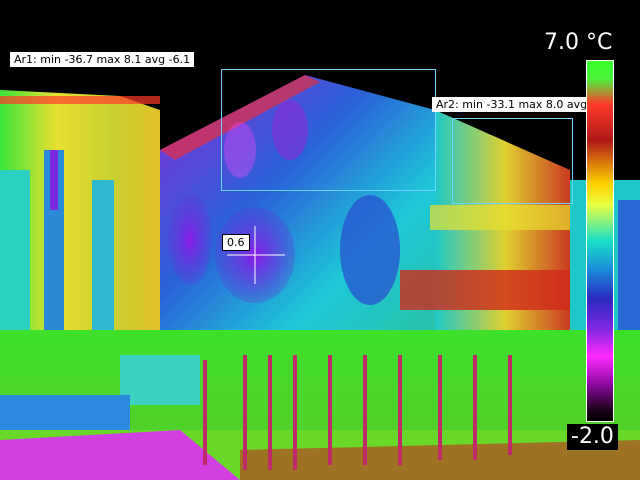 The height and width of the screenshot is (480, 640). Describe the element at coordinates (328, 130) in the screenshot. I see `area-box-ar1` at that location.